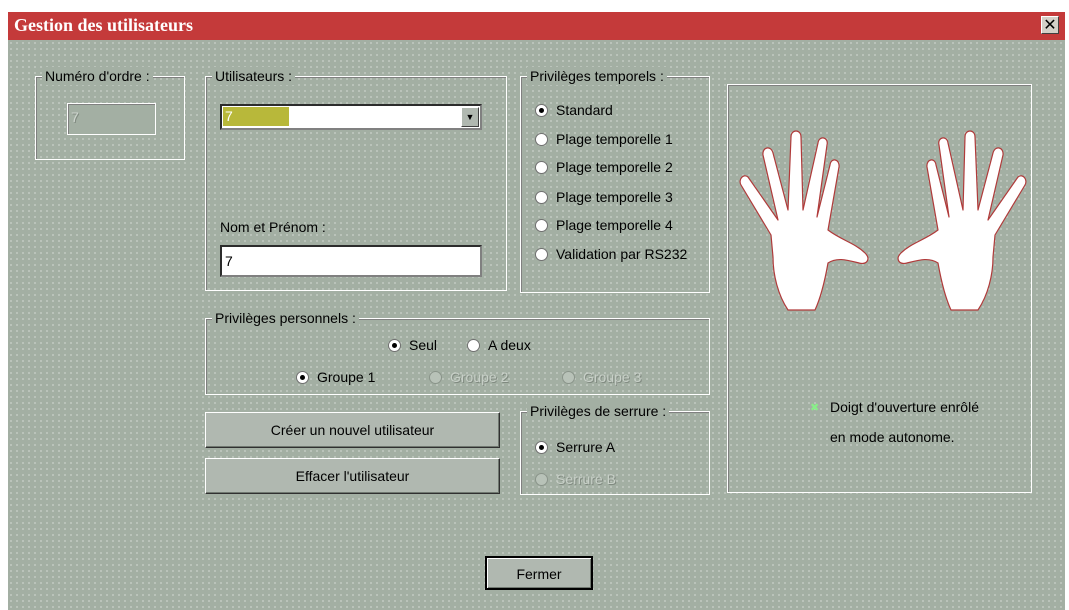 This screenshot has height=610, width=1069. I want to click on create-user-button-label: Créer un nouvel utilisateur, so click(352, 430).